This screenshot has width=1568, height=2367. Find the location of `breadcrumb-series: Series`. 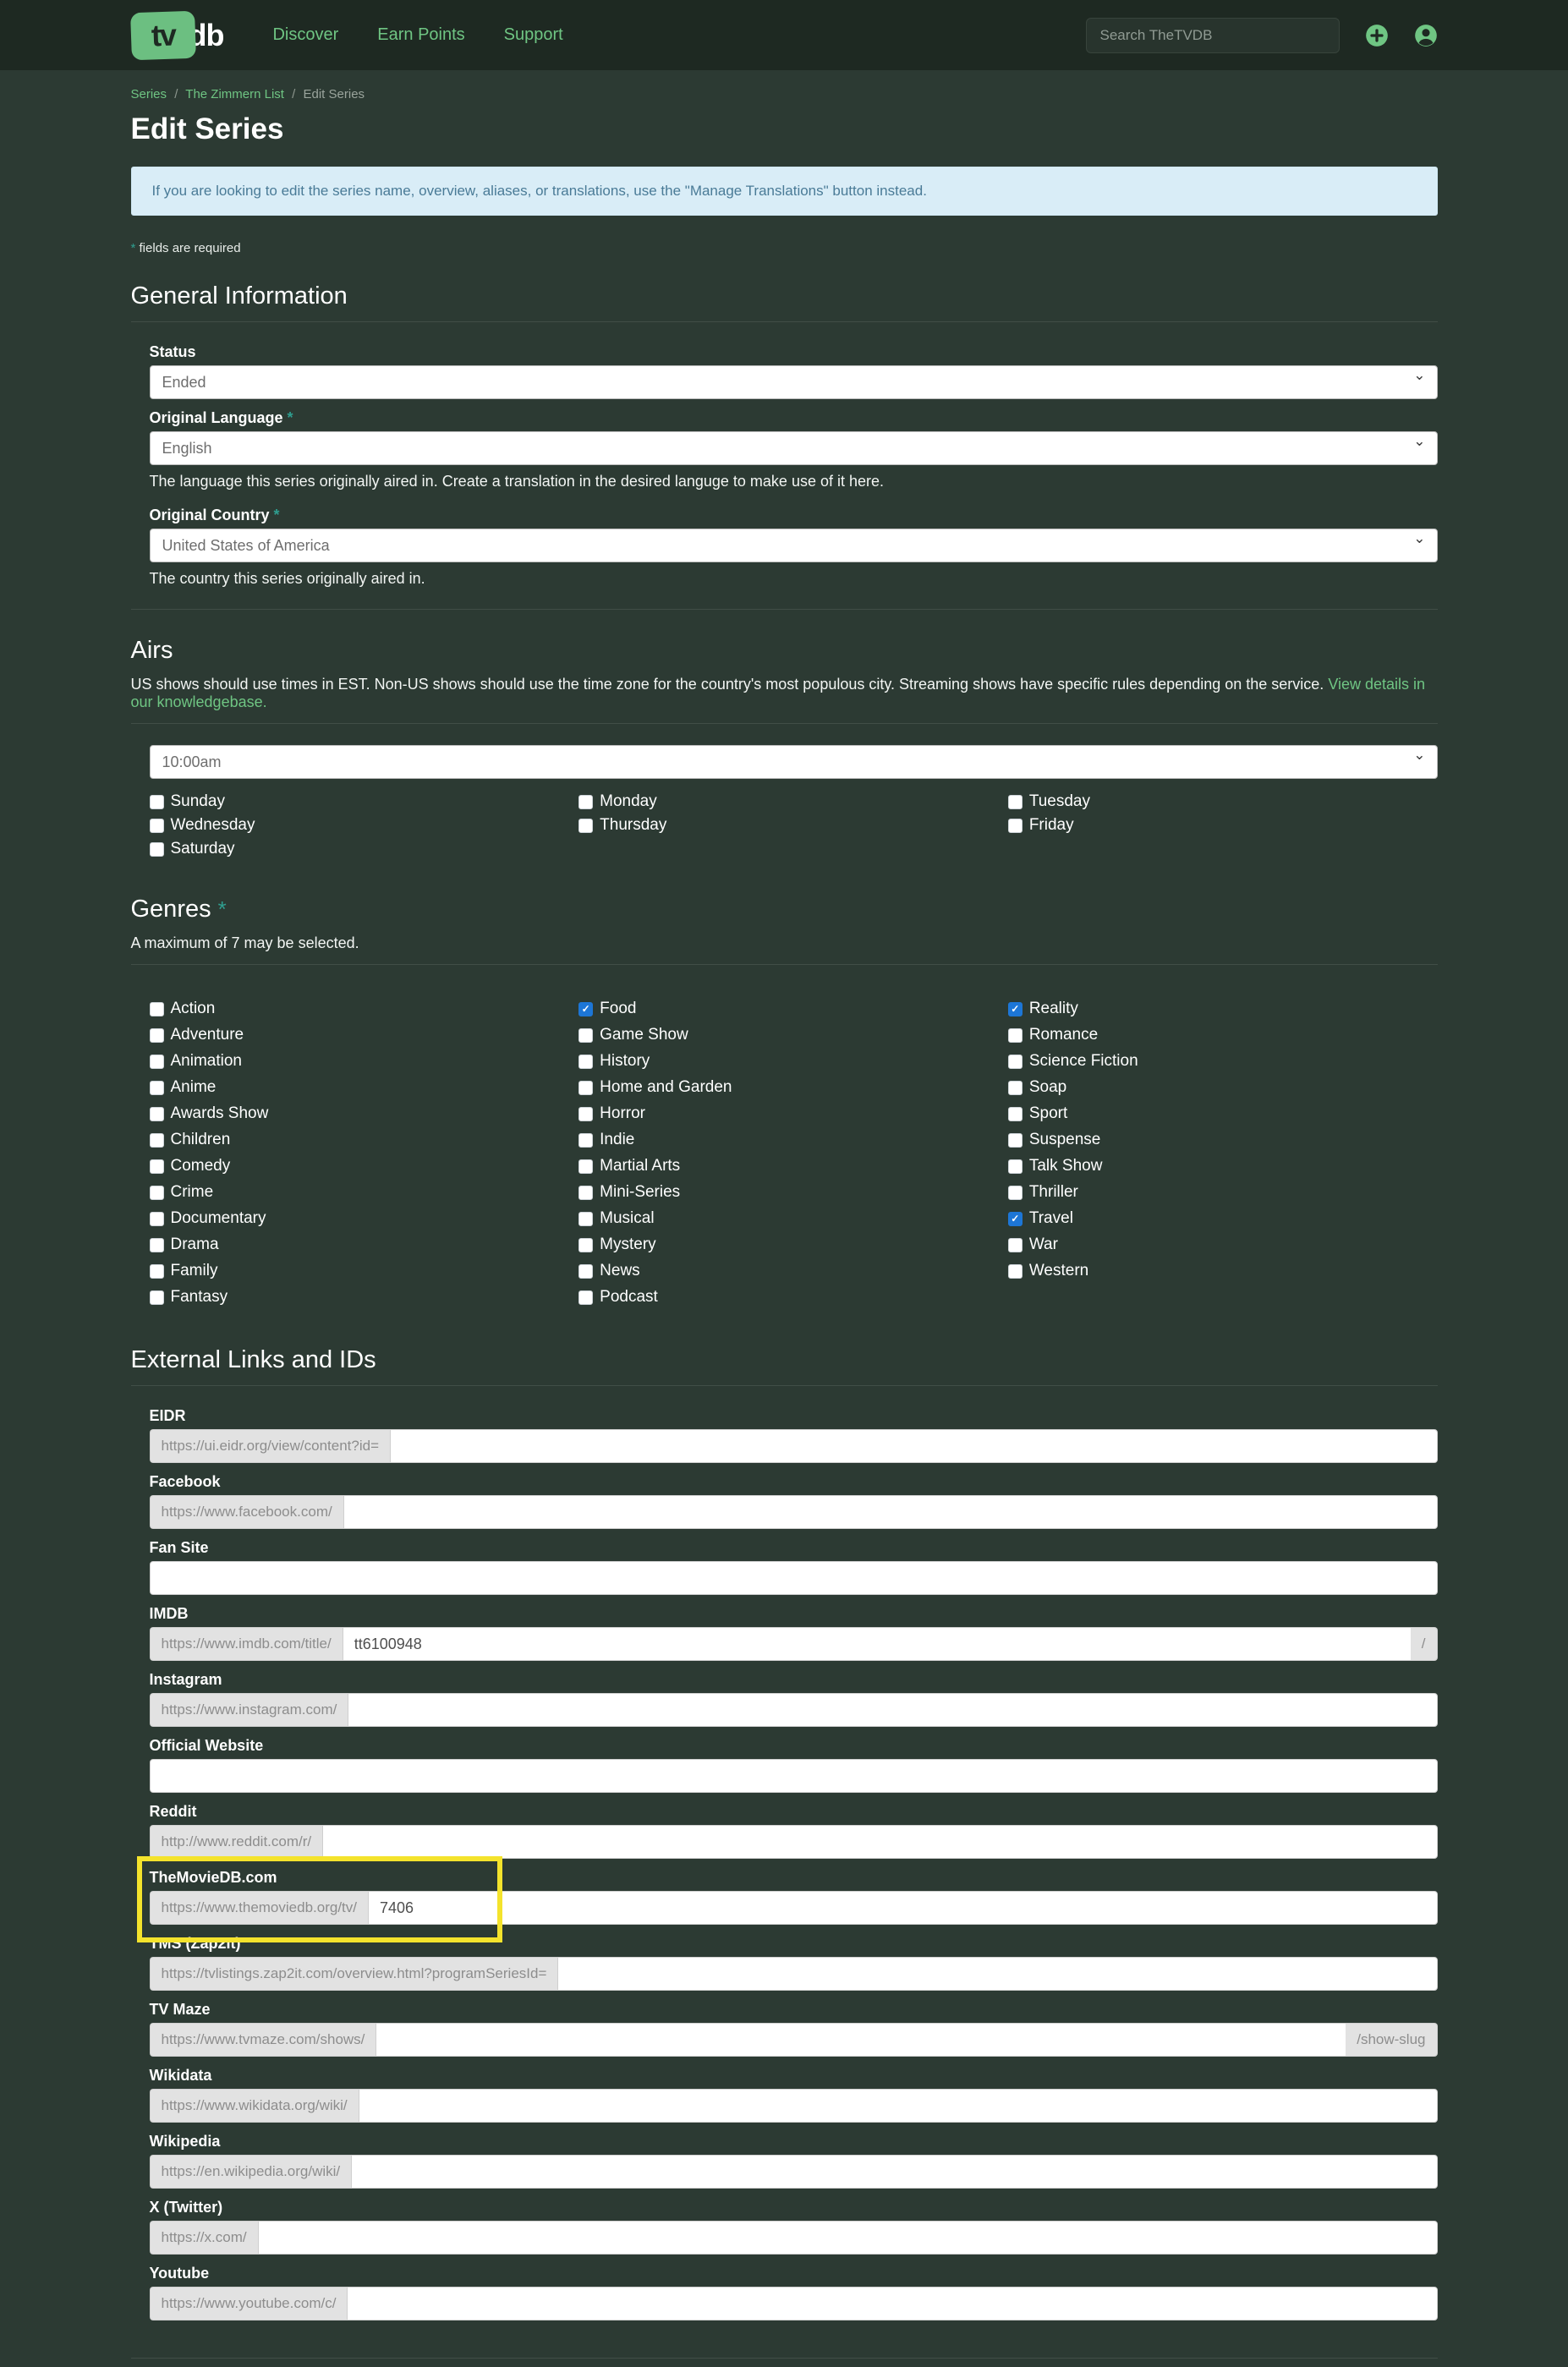

breadcrumb-series: Series is located at coordinates (149, 94).